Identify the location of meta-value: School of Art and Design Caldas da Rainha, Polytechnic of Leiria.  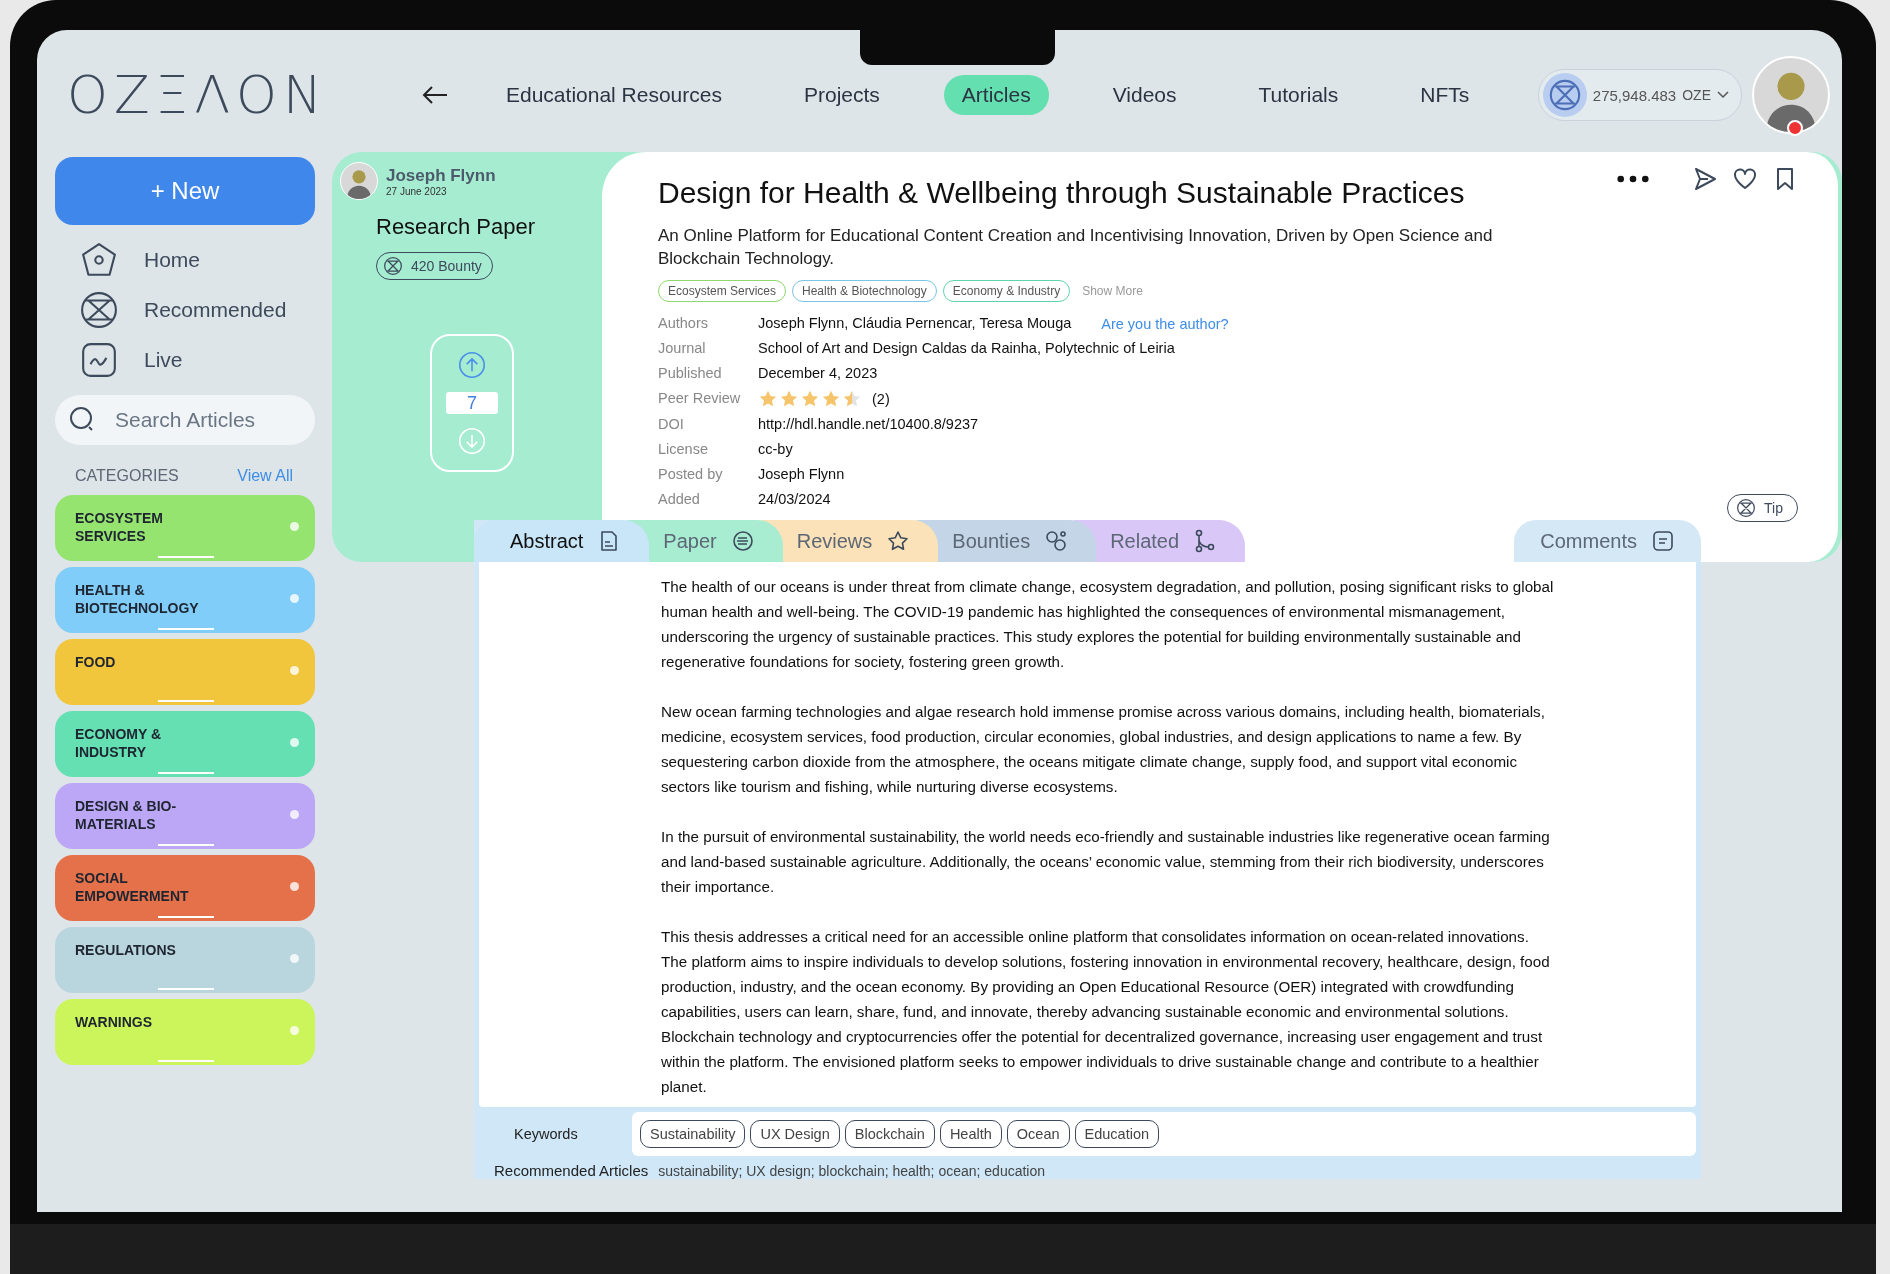
(966, 348).